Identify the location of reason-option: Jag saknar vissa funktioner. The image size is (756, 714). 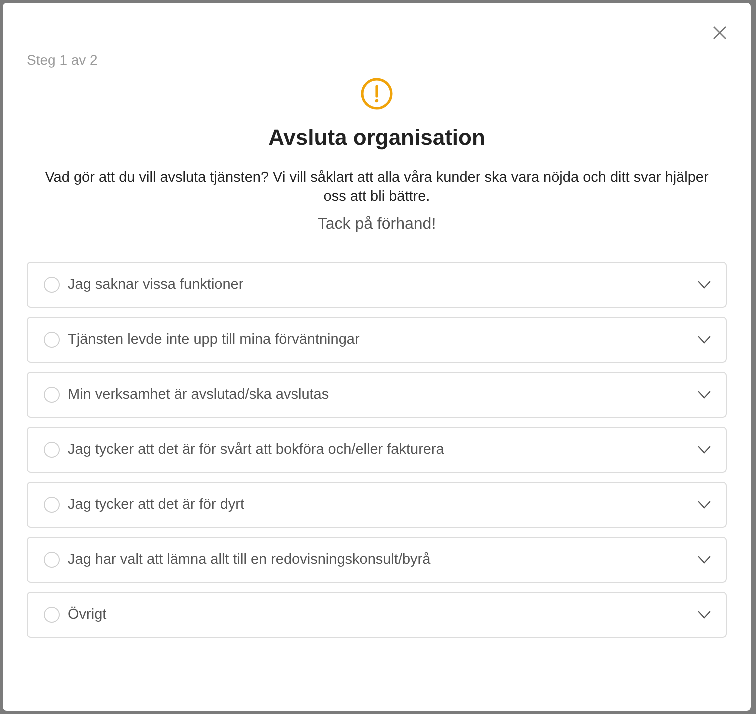
(377, 285).